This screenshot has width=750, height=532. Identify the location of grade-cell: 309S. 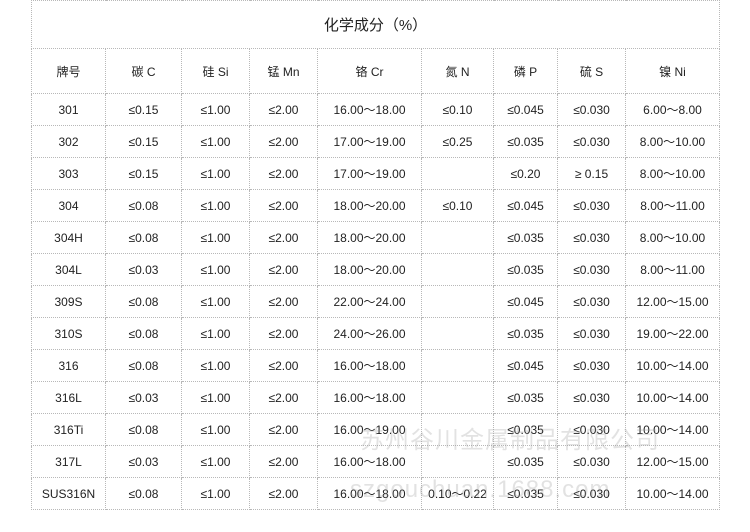
(68, 301).